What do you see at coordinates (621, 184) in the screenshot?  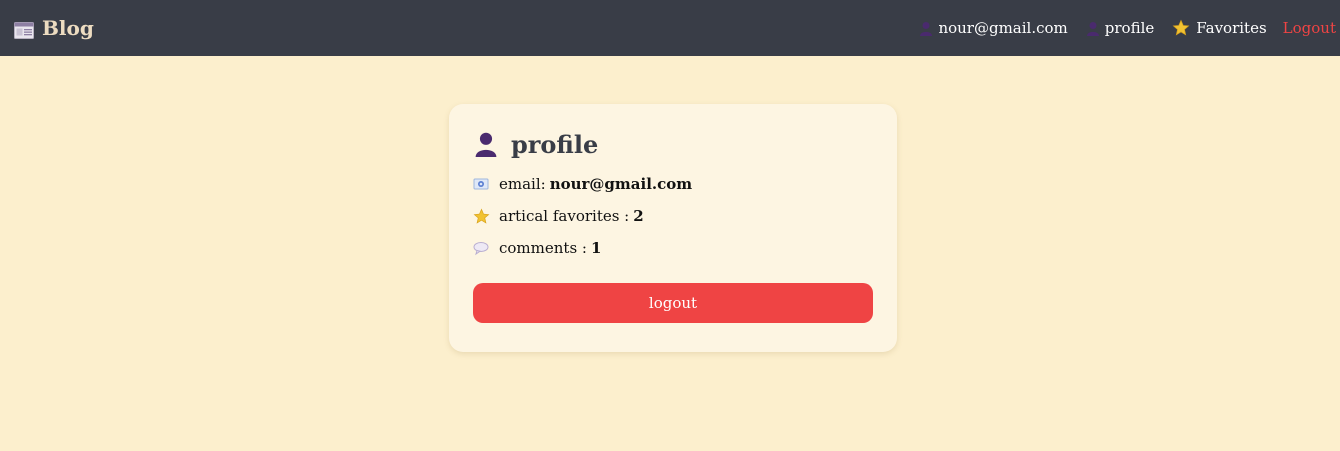 I see `email-value: nour@gmail.com` at bounding box center [621, 184].